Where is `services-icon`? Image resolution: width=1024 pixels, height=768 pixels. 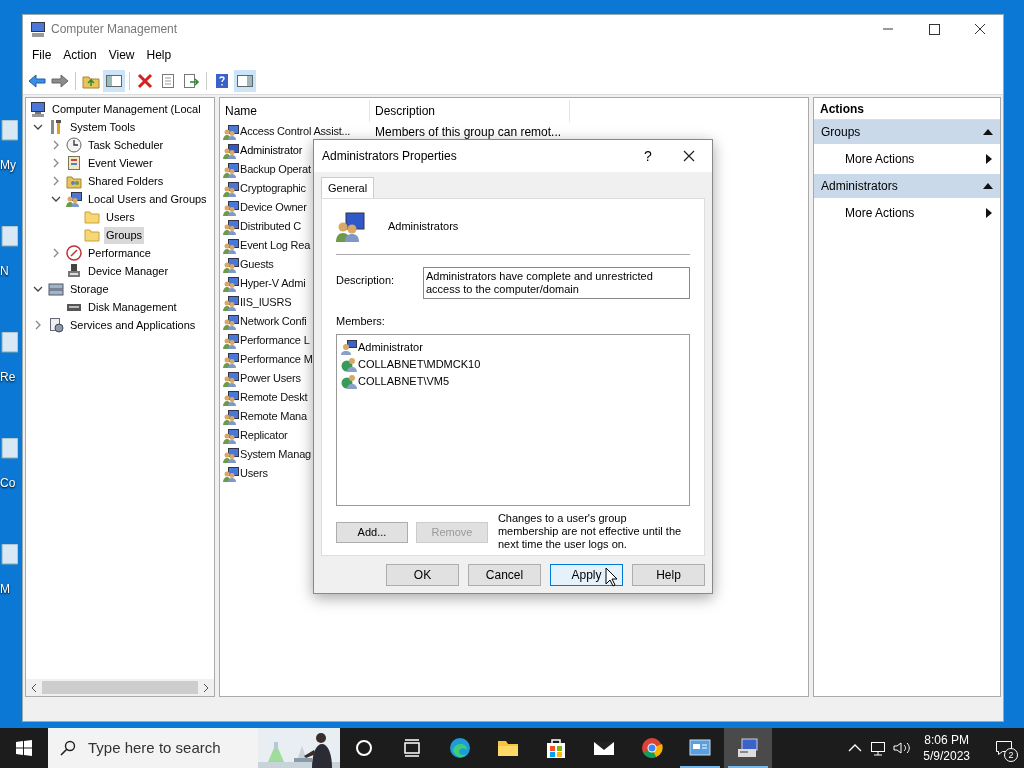
services-icon is located at coordinates (56, 325).